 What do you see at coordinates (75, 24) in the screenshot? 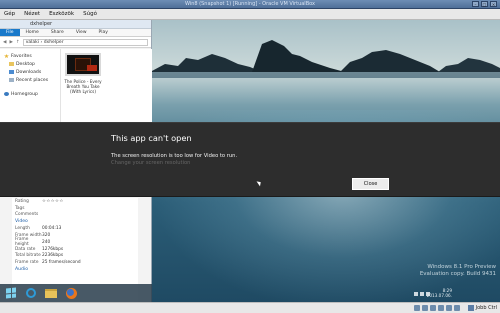
I see `explorer-title-bar: dxhelper` at bounding box center [75, 24].